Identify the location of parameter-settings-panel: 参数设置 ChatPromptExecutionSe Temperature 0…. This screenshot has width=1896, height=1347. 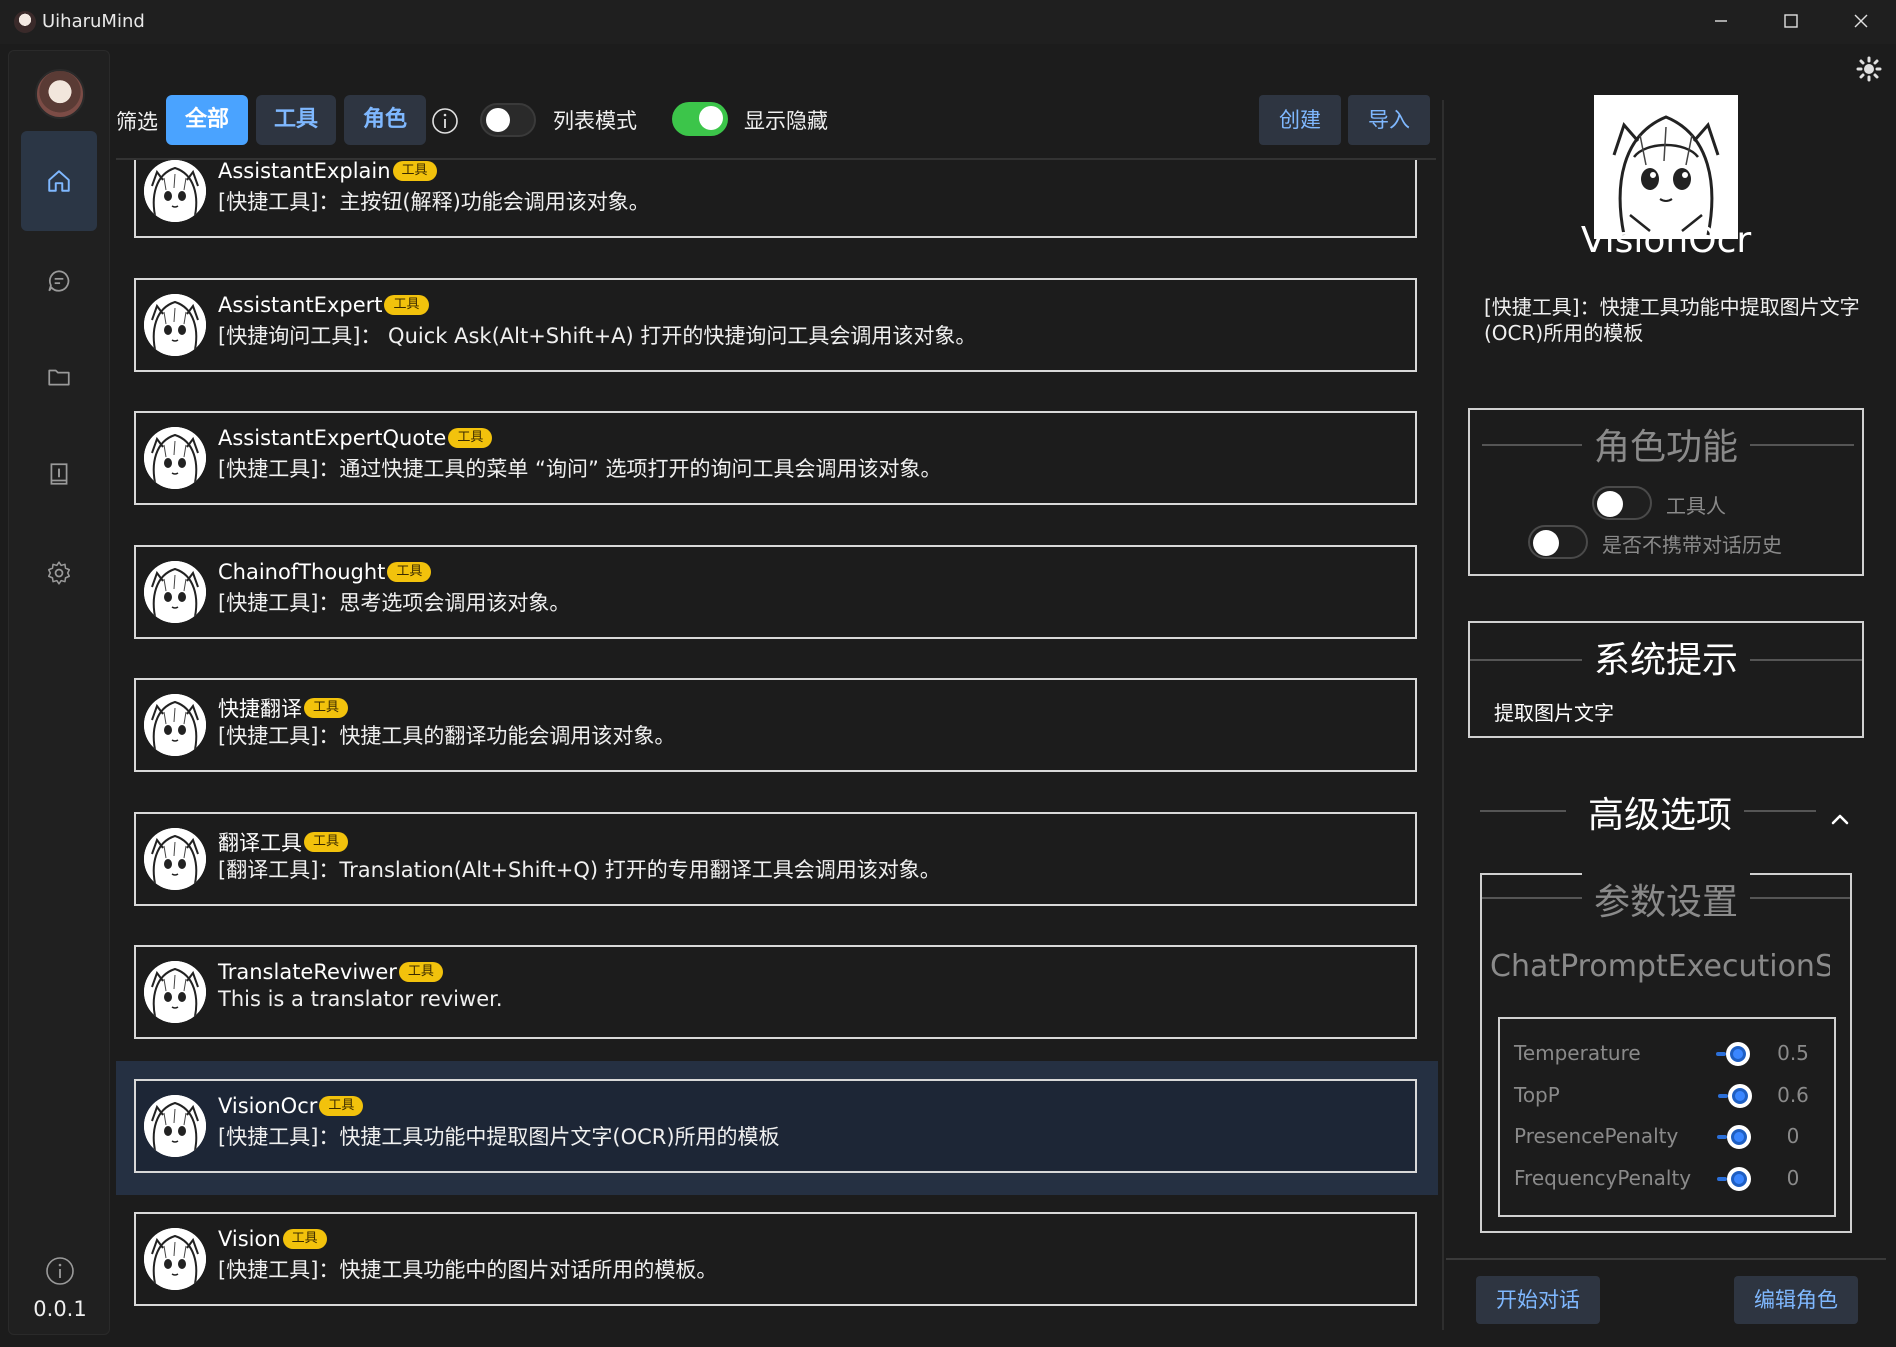
(1666, 1053).